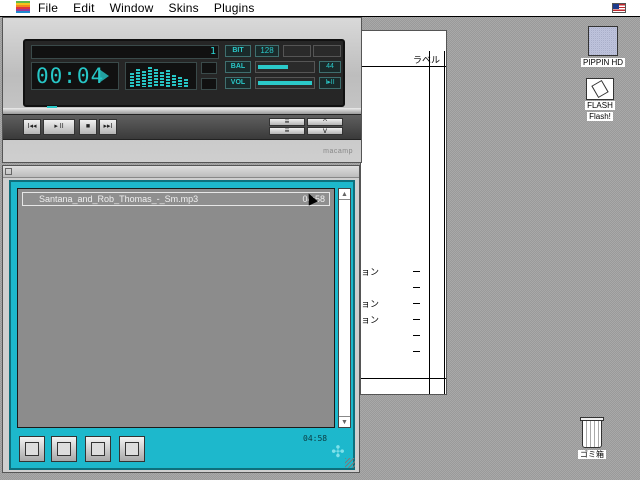  I want to click on menu-window: Window, so click(132, 8).